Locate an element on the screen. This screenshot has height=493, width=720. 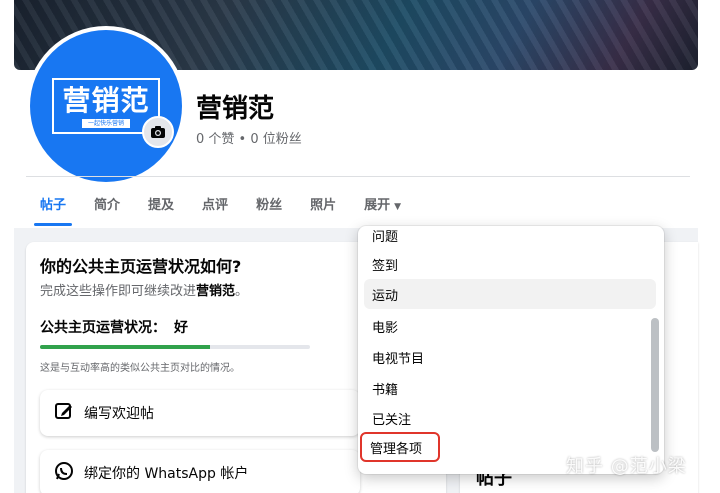
page-title: 营销范 is located at coordinates (235, 109).